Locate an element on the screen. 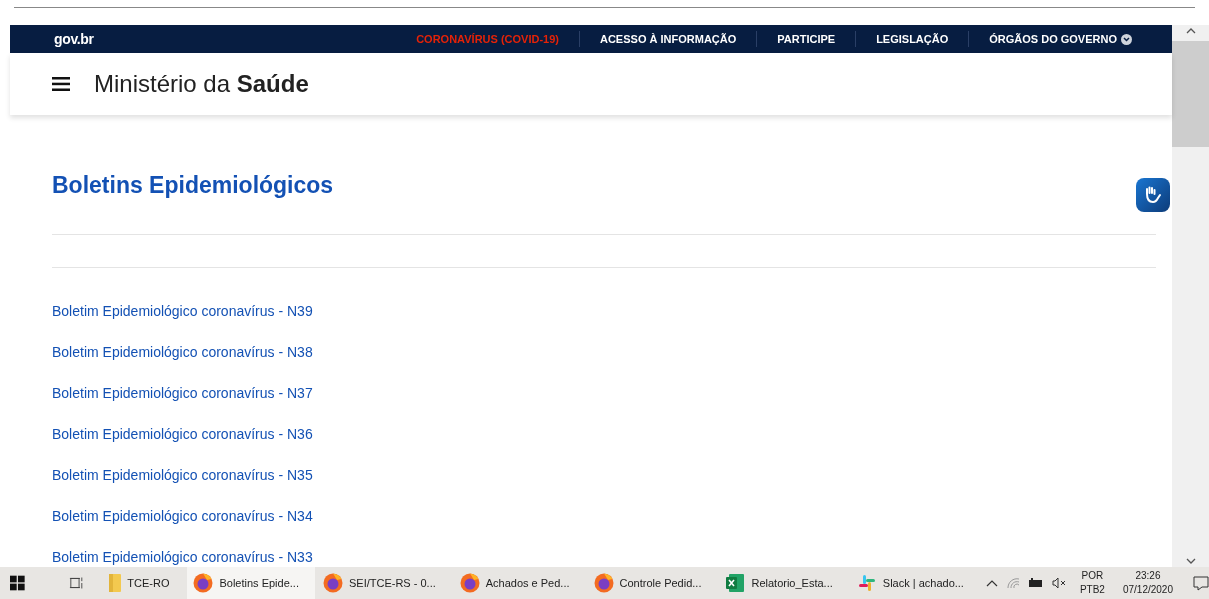 This screenshot has width=1209, height=599. windows-icon is located at coordinates (17, 583).